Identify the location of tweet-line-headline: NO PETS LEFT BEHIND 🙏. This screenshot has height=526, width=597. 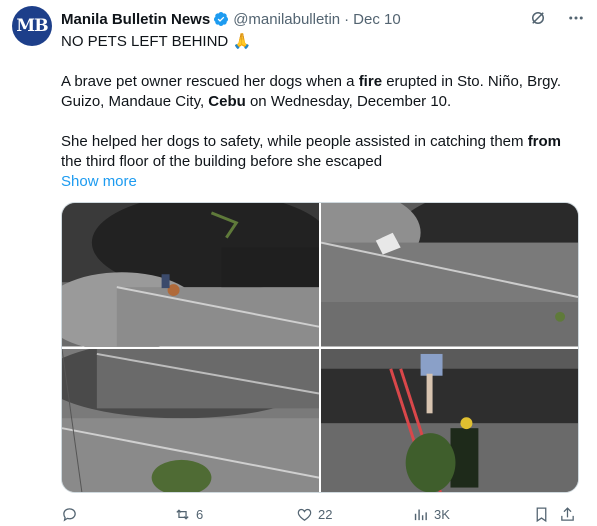
(156, 41).